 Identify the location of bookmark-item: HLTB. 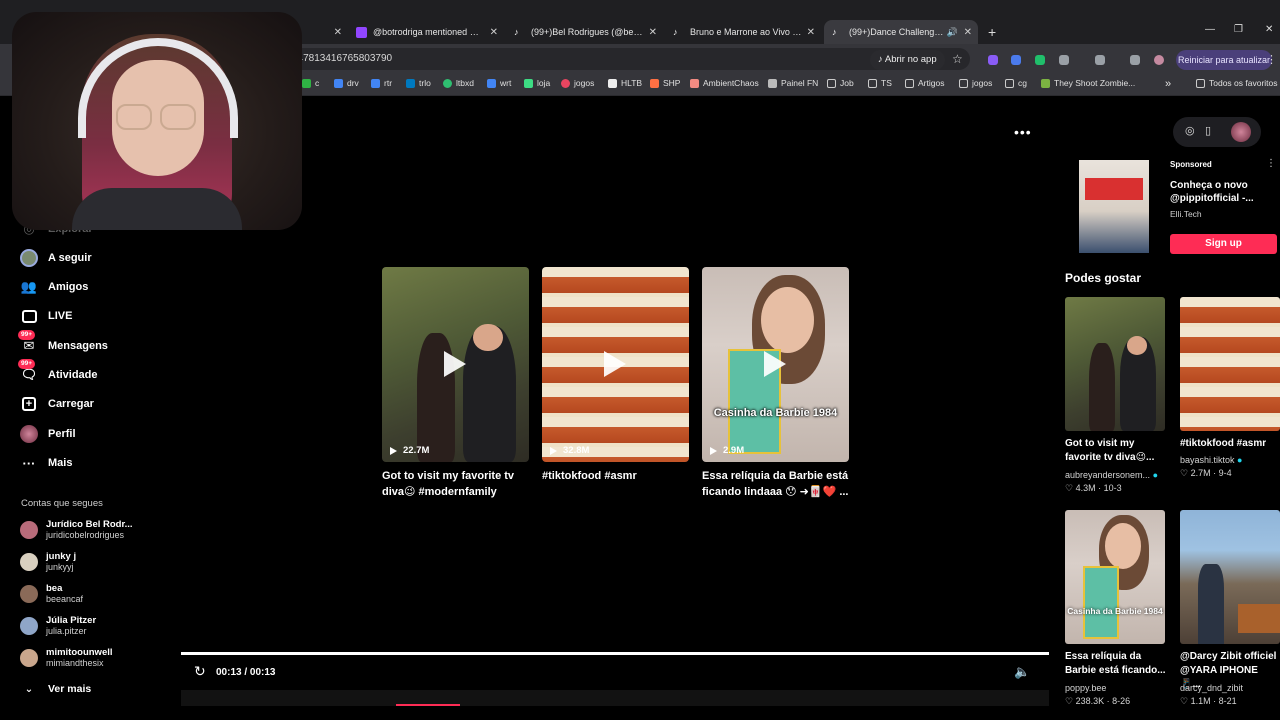
(625, 83).